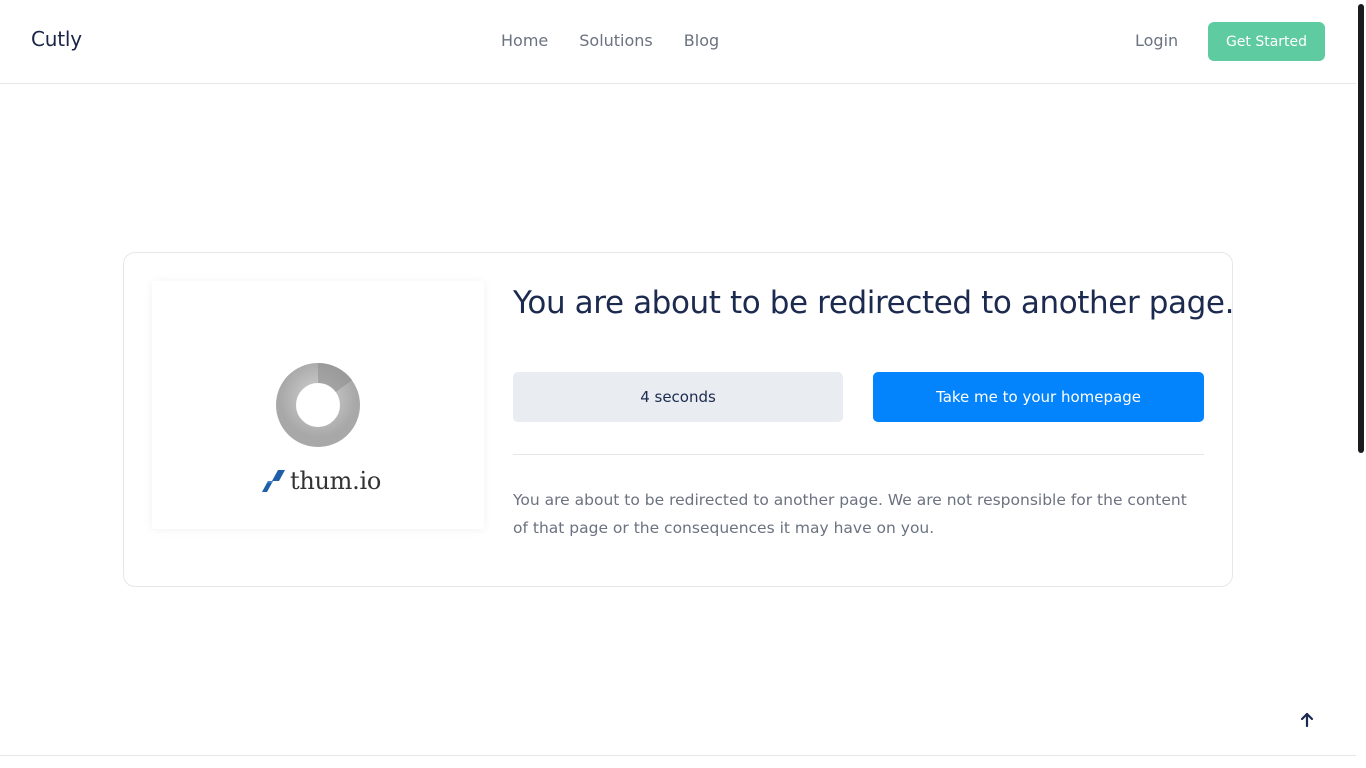 This screenshot has width=1366, height=768. What do you see at coordinates (1307, 720) in the screenshot?
I see `arrow-up-icon` at bounding box center [1307, 720].